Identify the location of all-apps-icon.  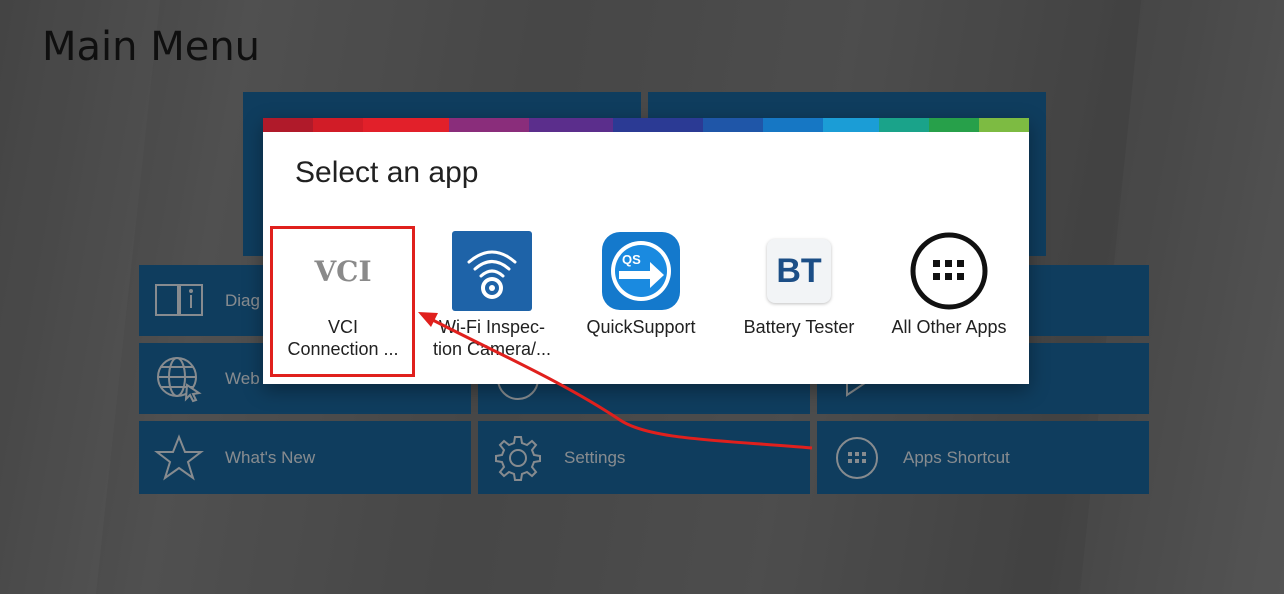
(949, 271).